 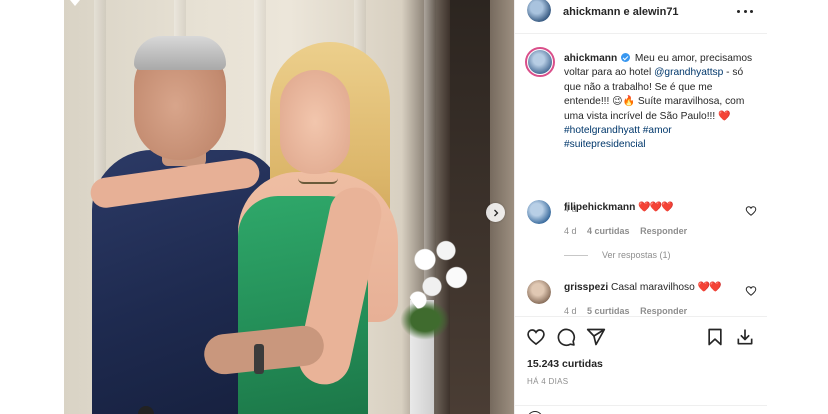 What do you see at coordinates (608, 231) in the screenshot?
I see `comment-likes: 4 curtidas` at bounding box center [608, 231].